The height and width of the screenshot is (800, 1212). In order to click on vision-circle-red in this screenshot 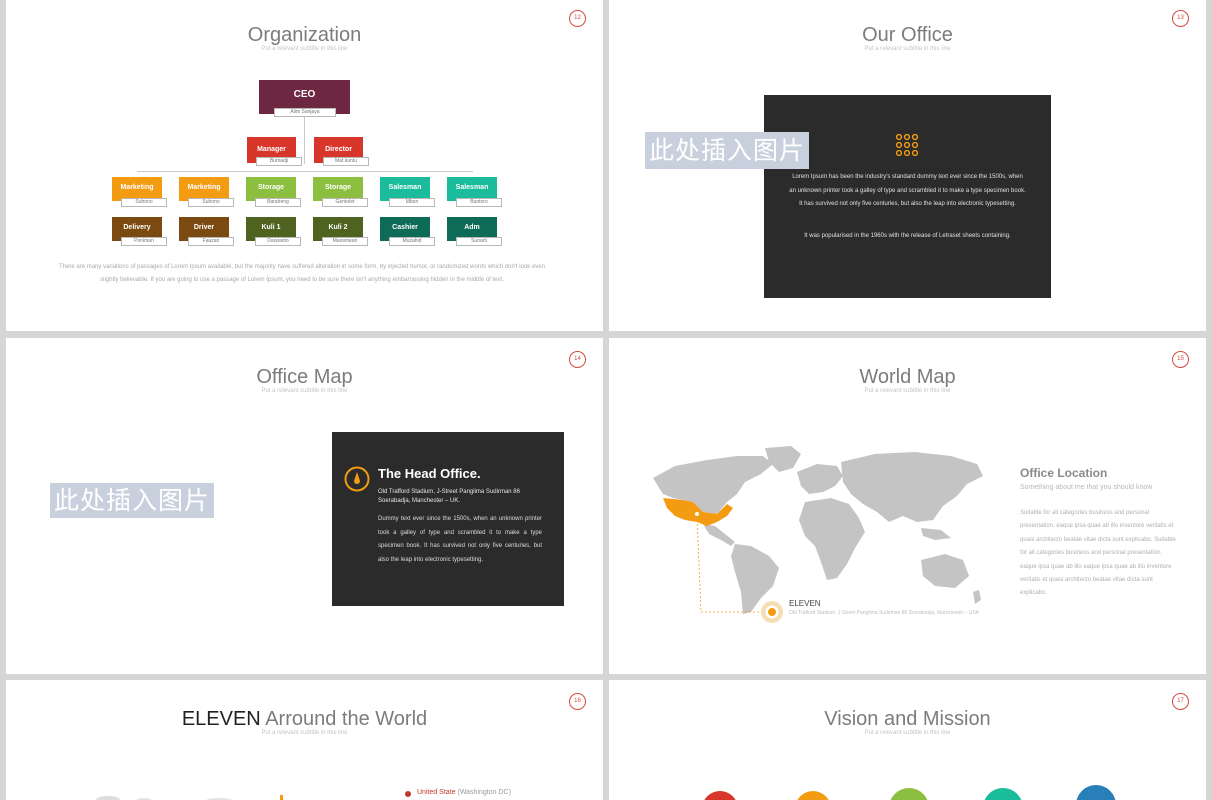, I will do `click(720, 795)`.